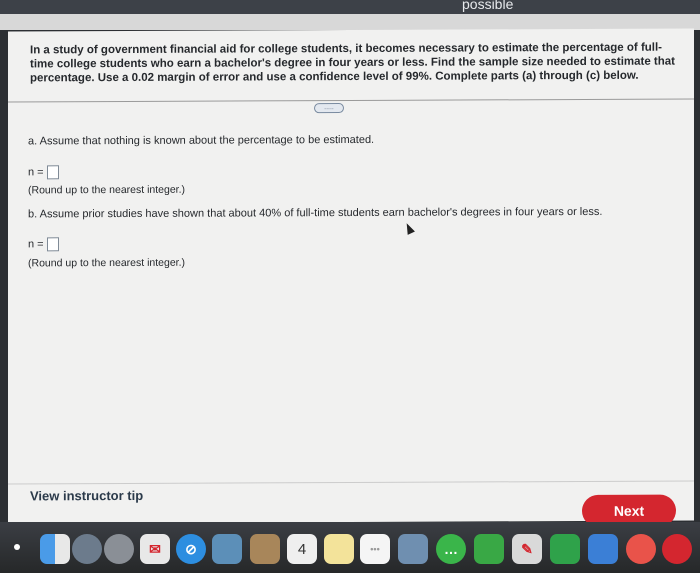  What do you see at coordinates (339, 549) in the screenshot?
I see `notepad-icon` at bounding box center [339, 549].